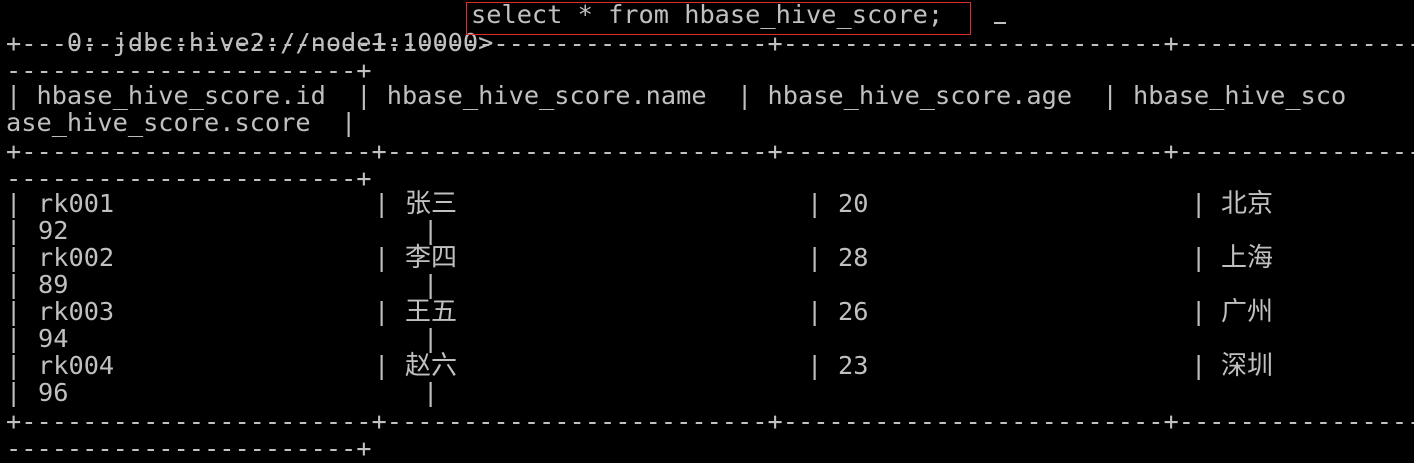  I want to click on cell-age: 26, so click(853, 311).